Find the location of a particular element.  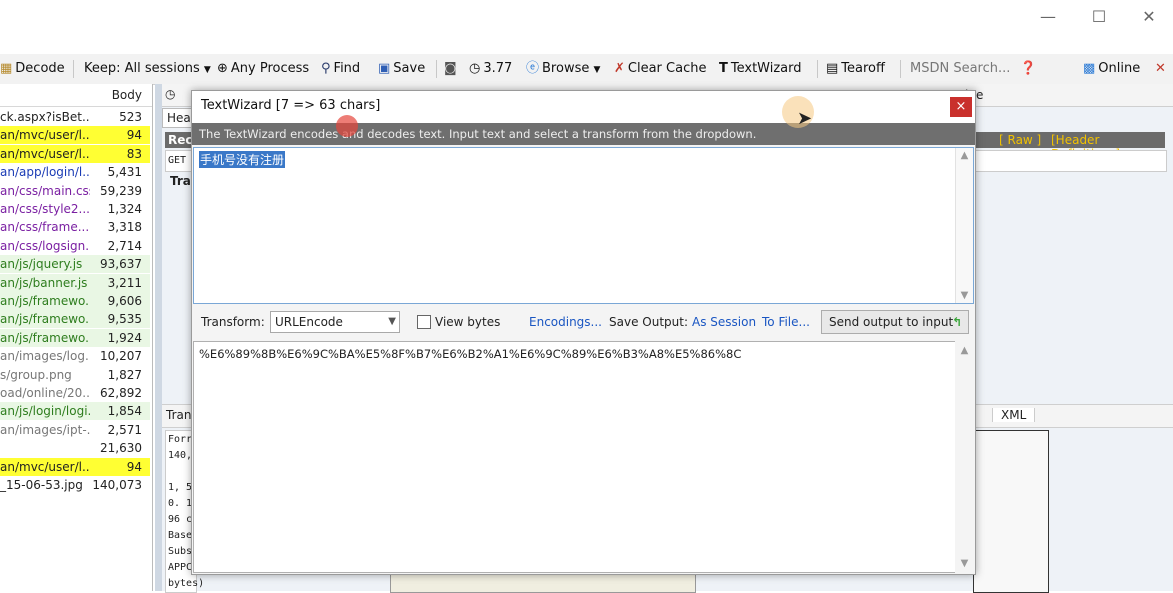

session-row: an/mvc/user/l... 83 is located at coordinates (75, 153).